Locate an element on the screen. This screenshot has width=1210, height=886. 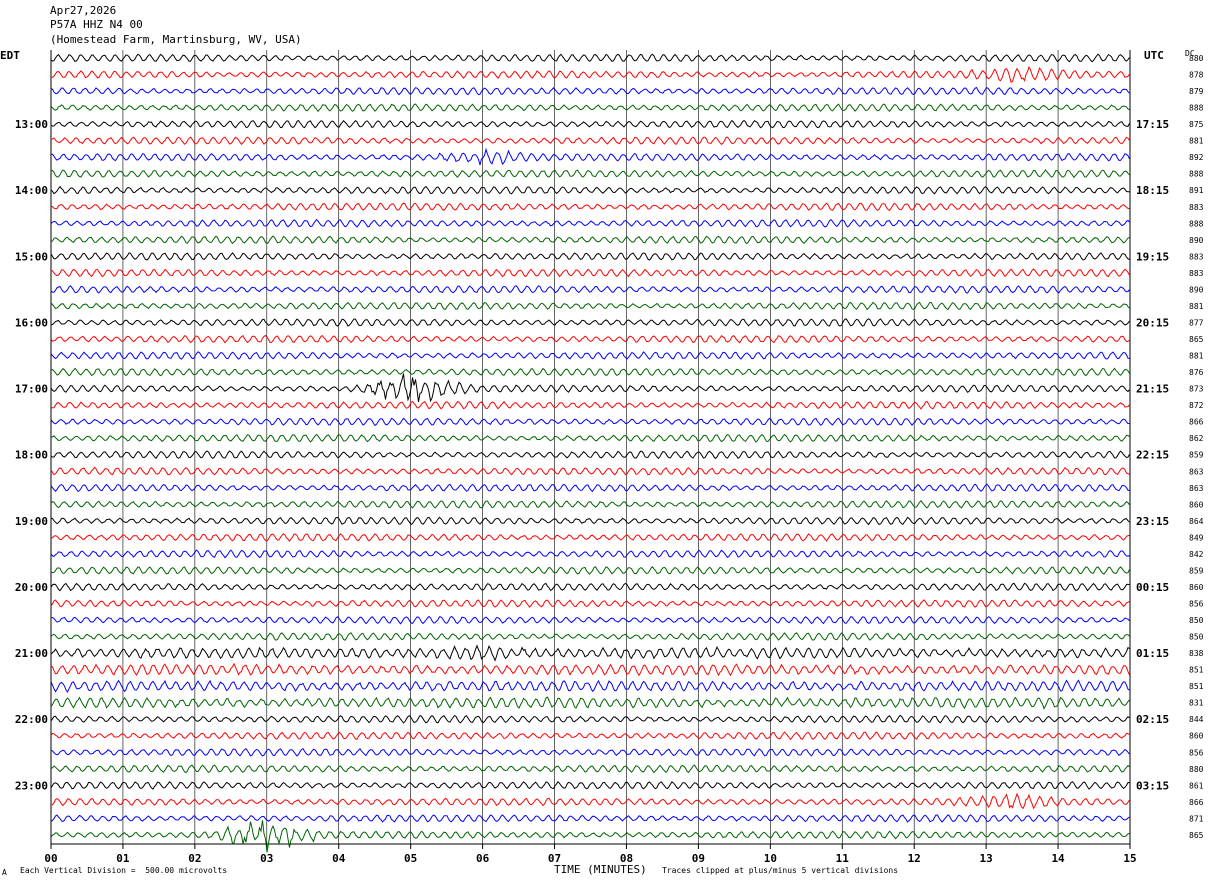
left-hour-label: 19:00 is located at coordinates (31, 521).